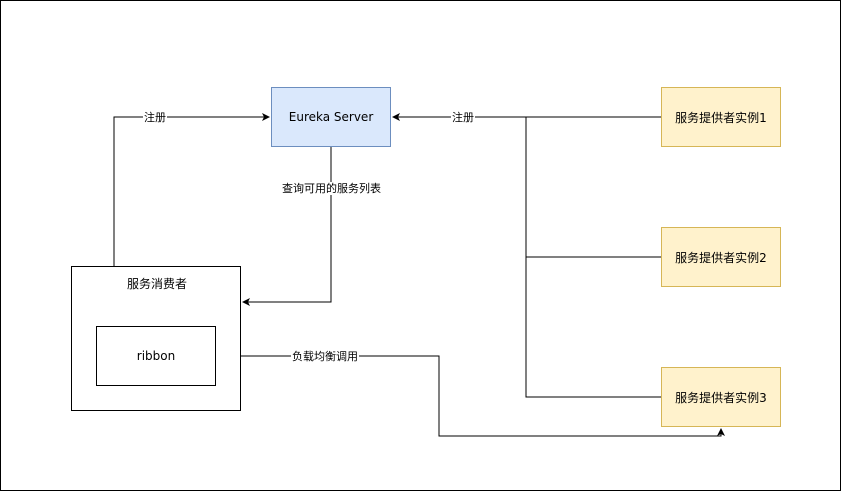 The height and width of the screenshot is (492, 841). What do you see at coordinates (155, 117) in the screenshot?
I see `consumer-register-label: 注册` at bounding box center [155, 117].